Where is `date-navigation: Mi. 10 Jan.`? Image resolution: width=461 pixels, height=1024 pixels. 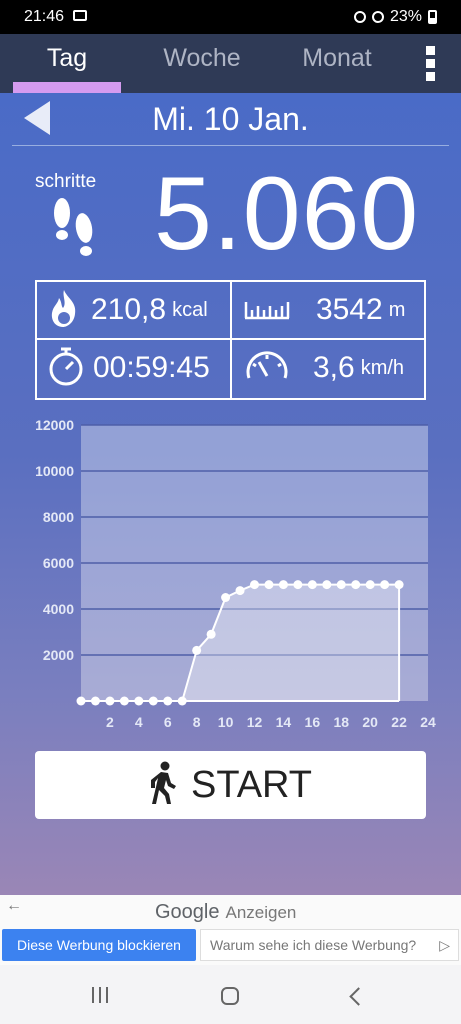 date-navigation: Mi. 10 Jan. is located at coordinates (230, 120).